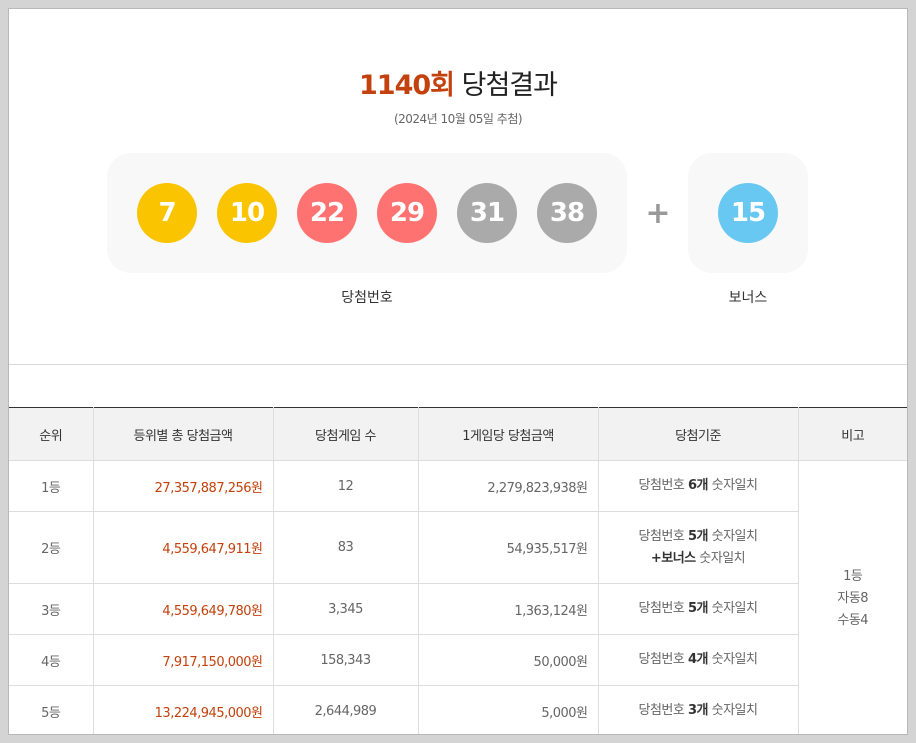 The image size is (916, 743). I want to click on criteria-count: 6개, so click(698, 485).